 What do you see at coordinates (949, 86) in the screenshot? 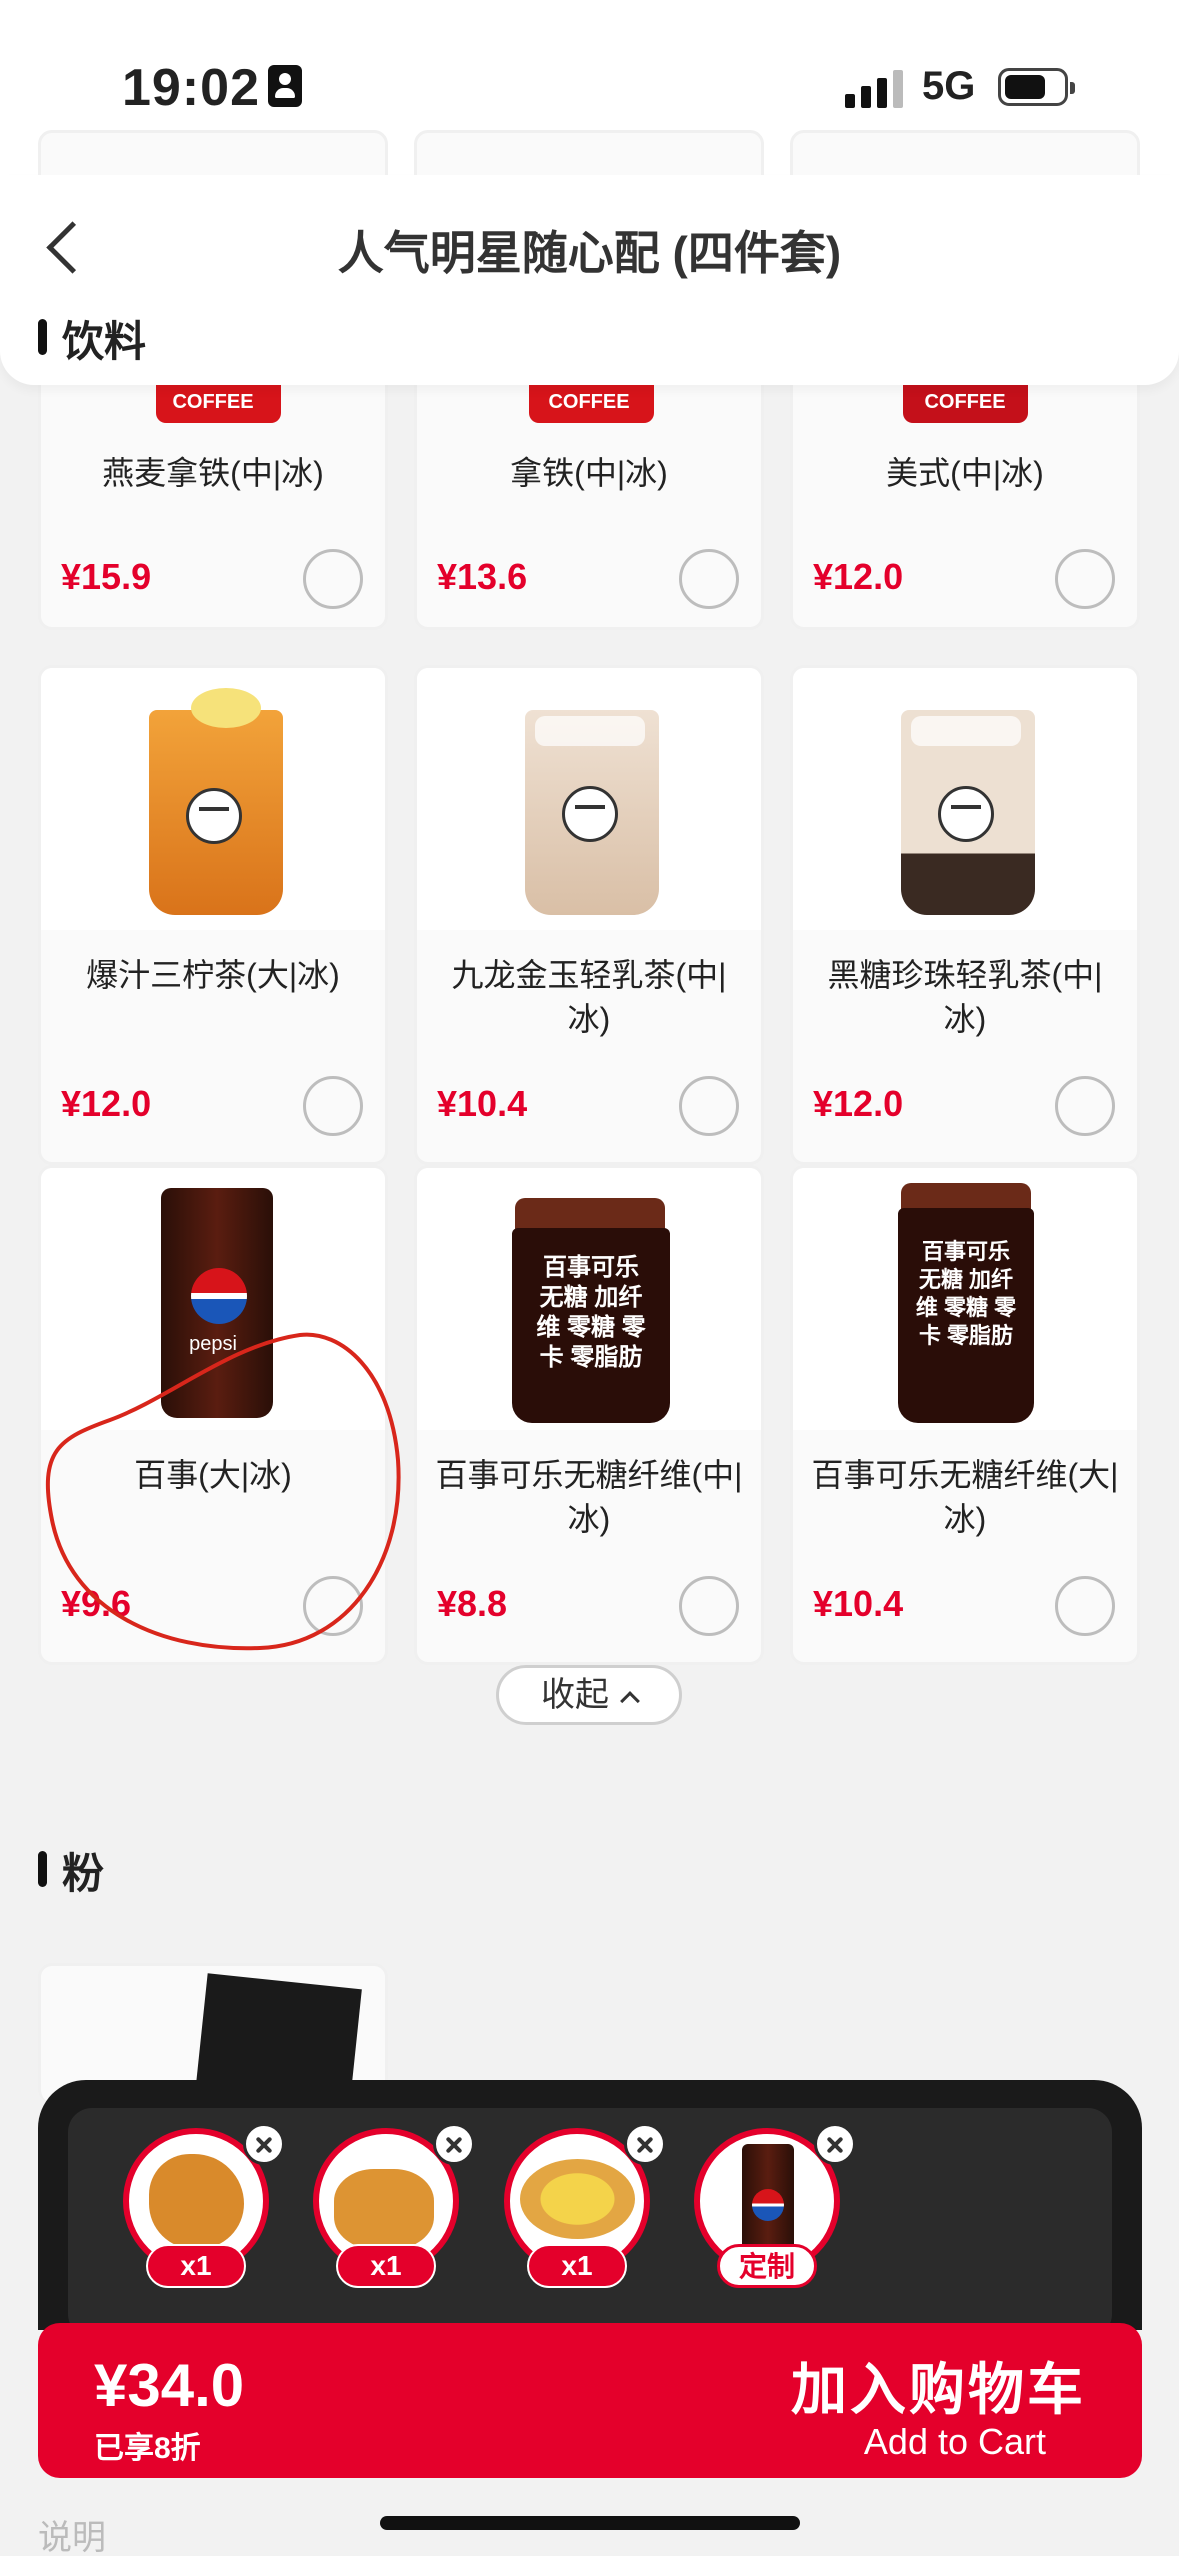
I see `network-label: 5G` at bounding box center [949, 86].